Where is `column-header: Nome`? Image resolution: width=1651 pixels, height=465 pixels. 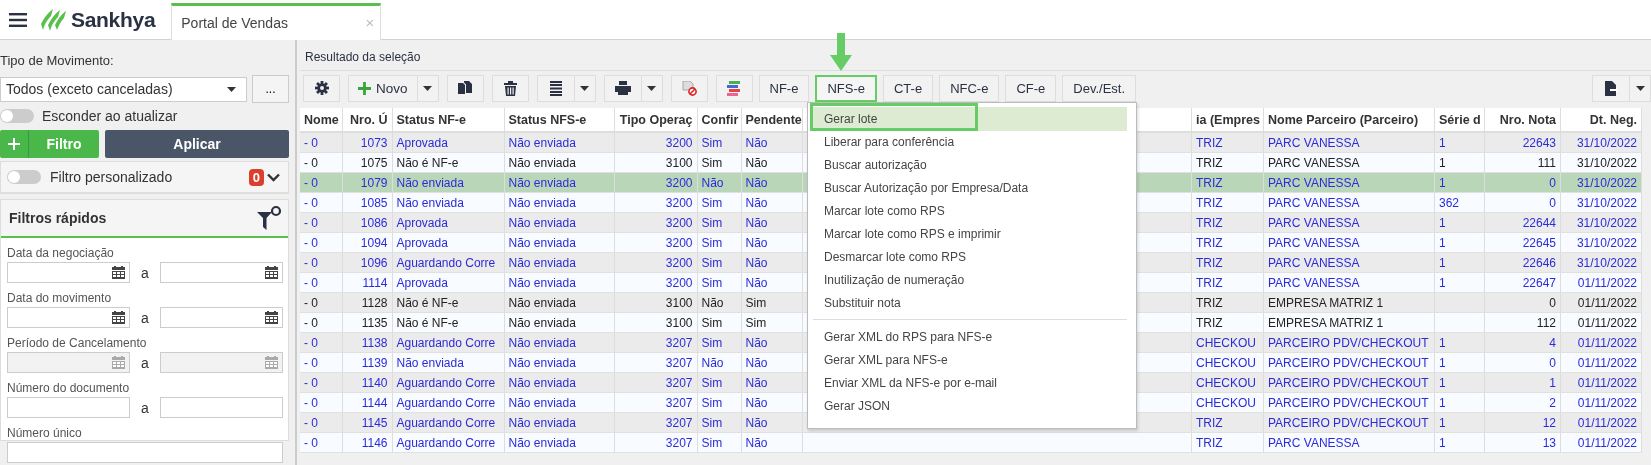
column-header: Nome is located at coordinates (321, 120).